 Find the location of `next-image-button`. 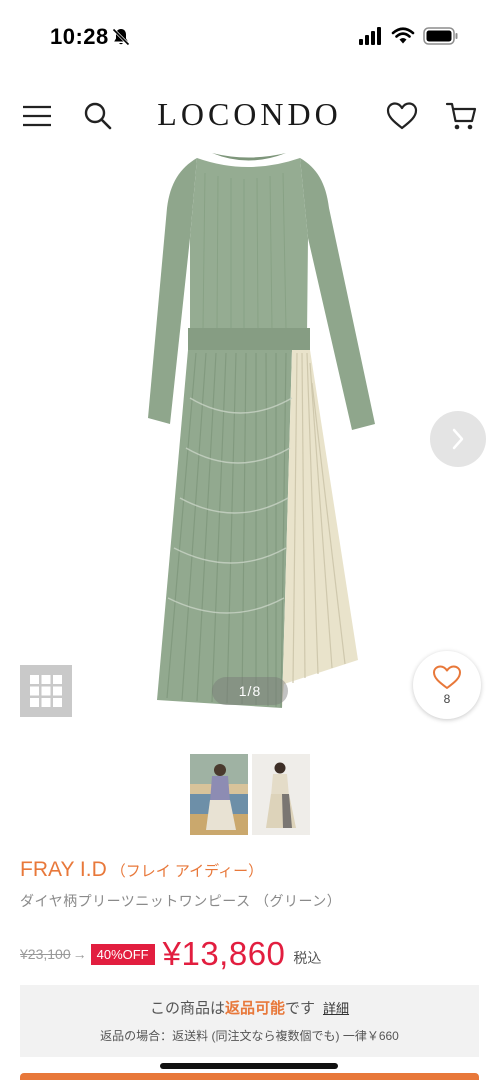

next-image-button is located at coordinates (458, 439).